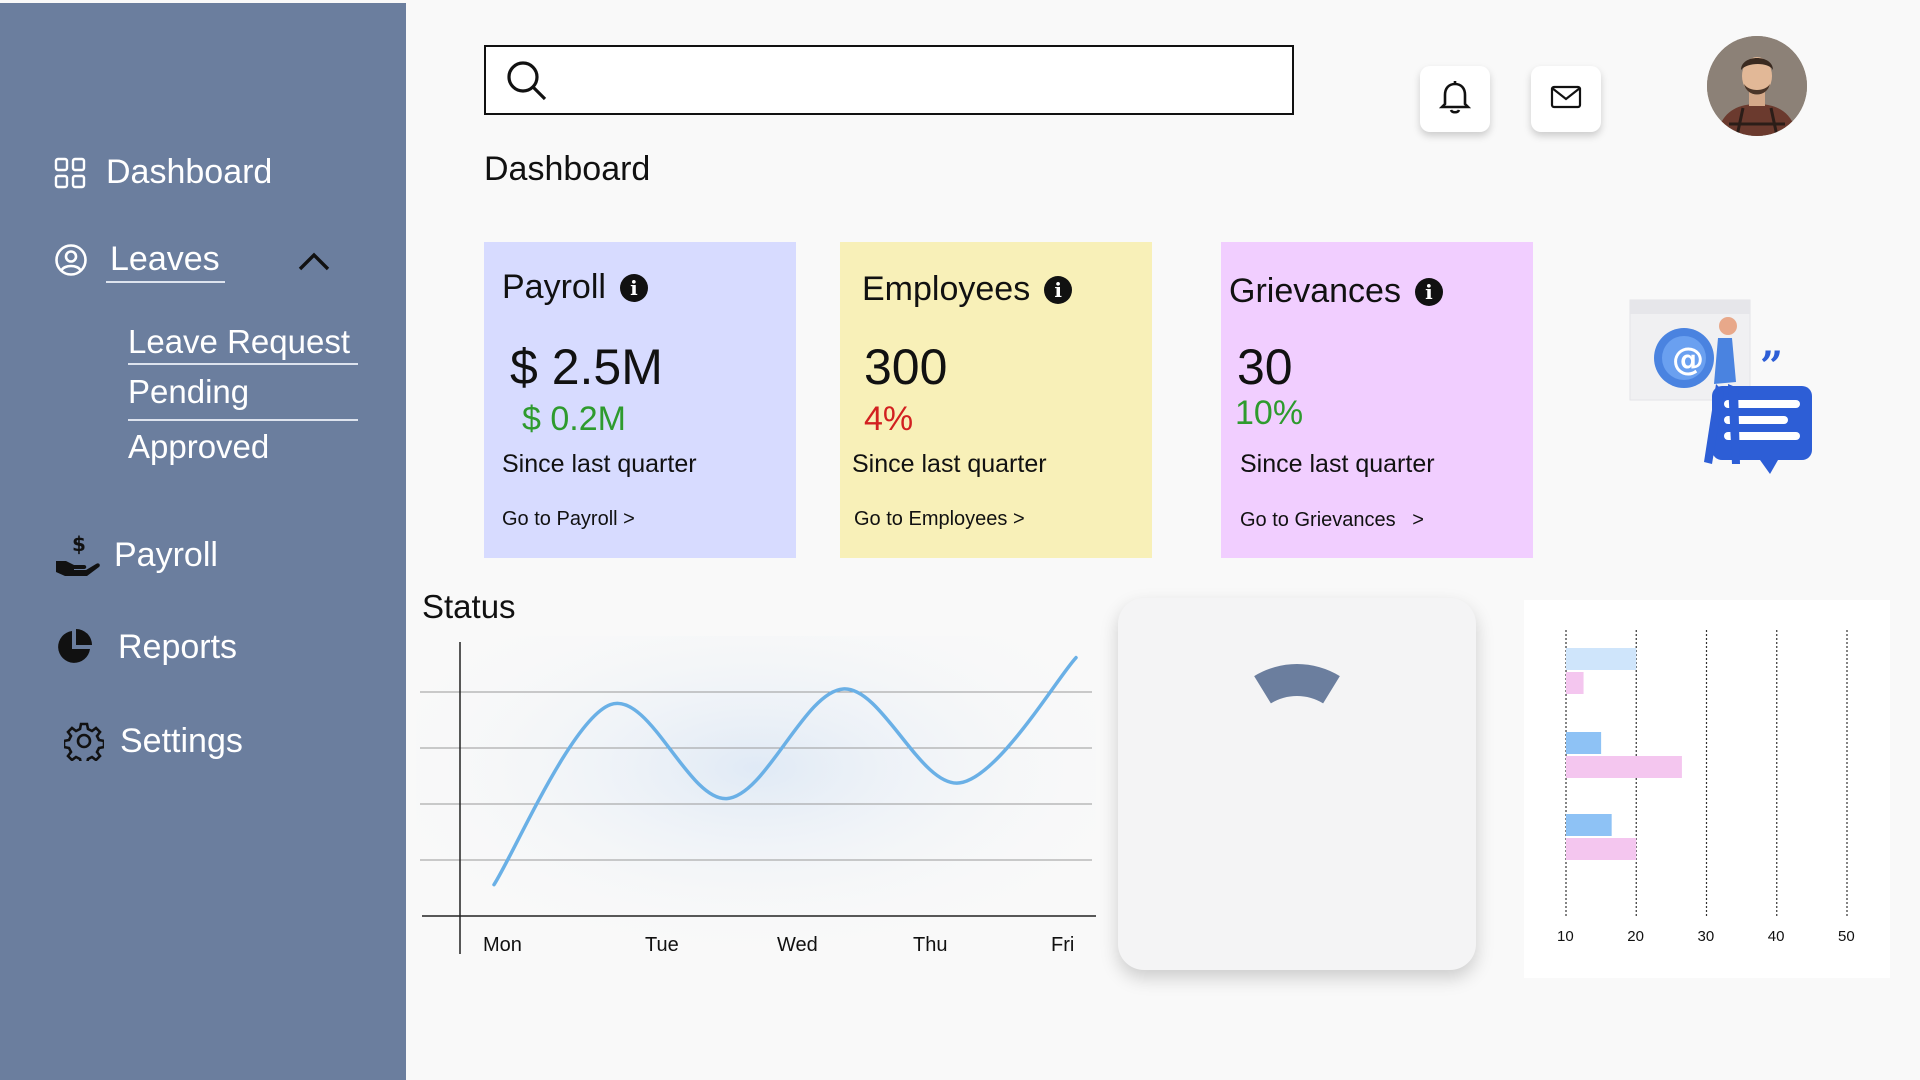 Image resolution: width=1920 pixels, height=1080 pixels. I want to click on sidebar-item-label: Settings, so click(181, 740).